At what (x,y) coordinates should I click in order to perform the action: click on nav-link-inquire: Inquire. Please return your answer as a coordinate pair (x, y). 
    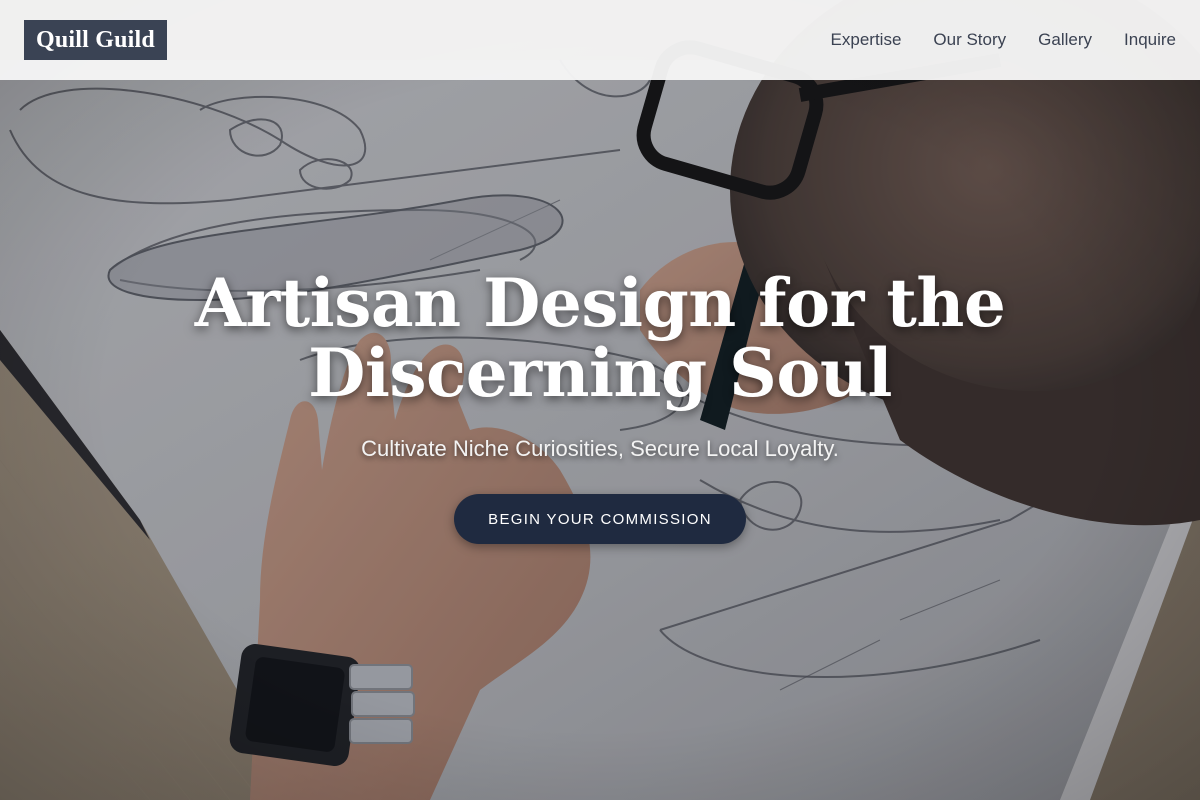
    Looking at the image, I should click on (1150, 40).